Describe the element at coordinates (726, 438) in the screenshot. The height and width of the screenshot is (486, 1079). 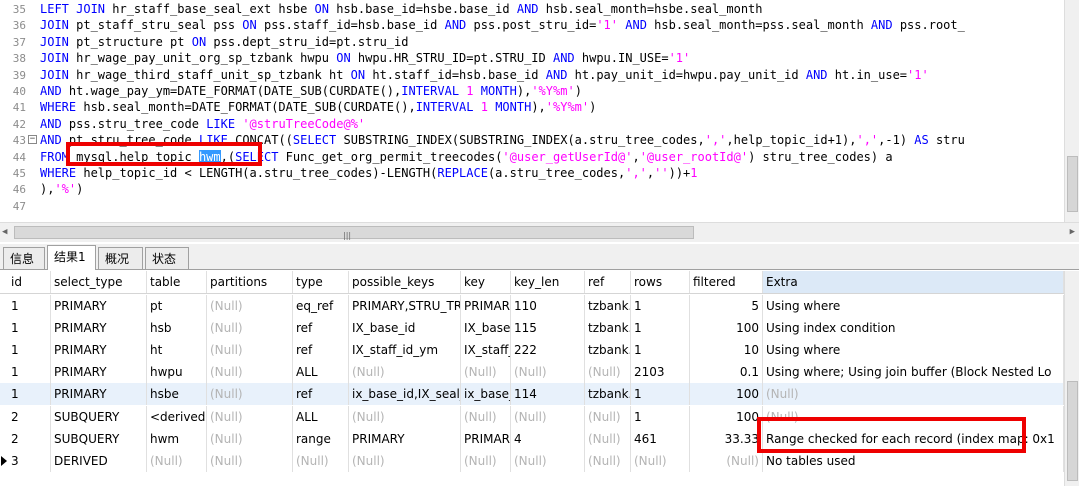
I see `table-cell: 33.33` at that location.